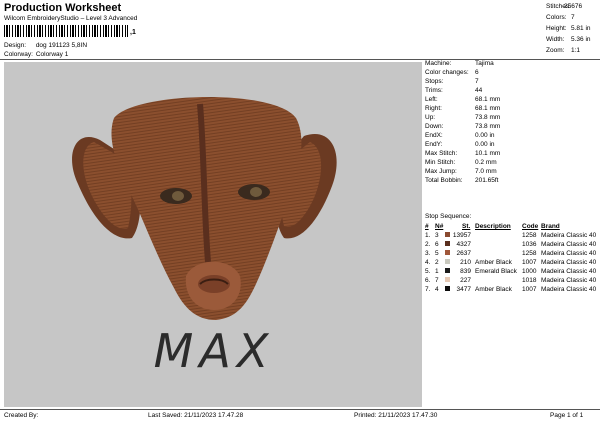  I want to click on needle-number: 4, so click(437, 289).